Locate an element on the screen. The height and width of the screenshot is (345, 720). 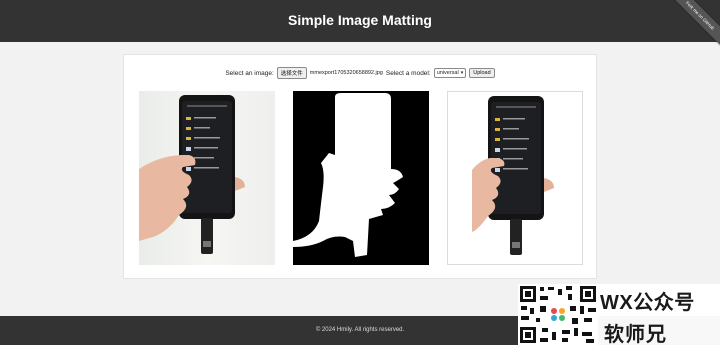
header-bar: Simple Image Matting is located at coordinates (360, 21).